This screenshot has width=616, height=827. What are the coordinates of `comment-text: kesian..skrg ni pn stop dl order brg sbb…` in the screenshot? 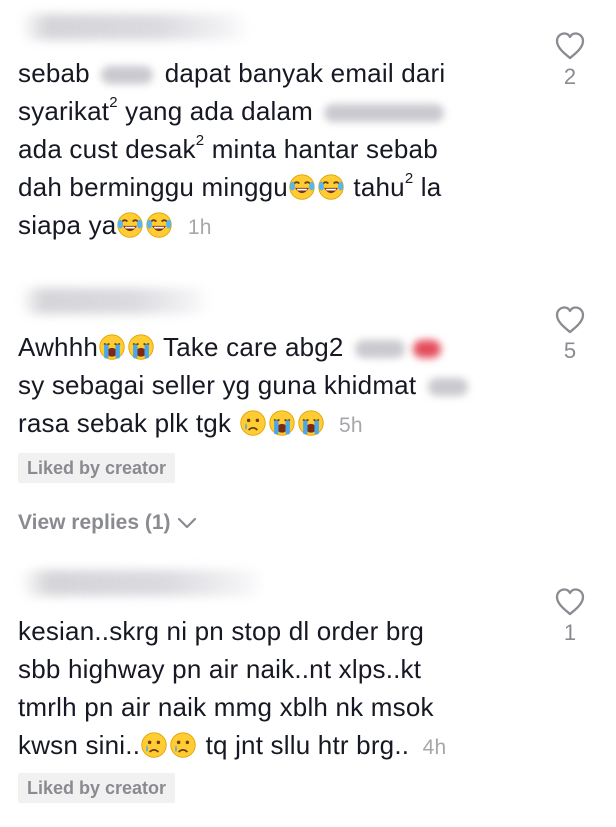 It's located at (232, 688).